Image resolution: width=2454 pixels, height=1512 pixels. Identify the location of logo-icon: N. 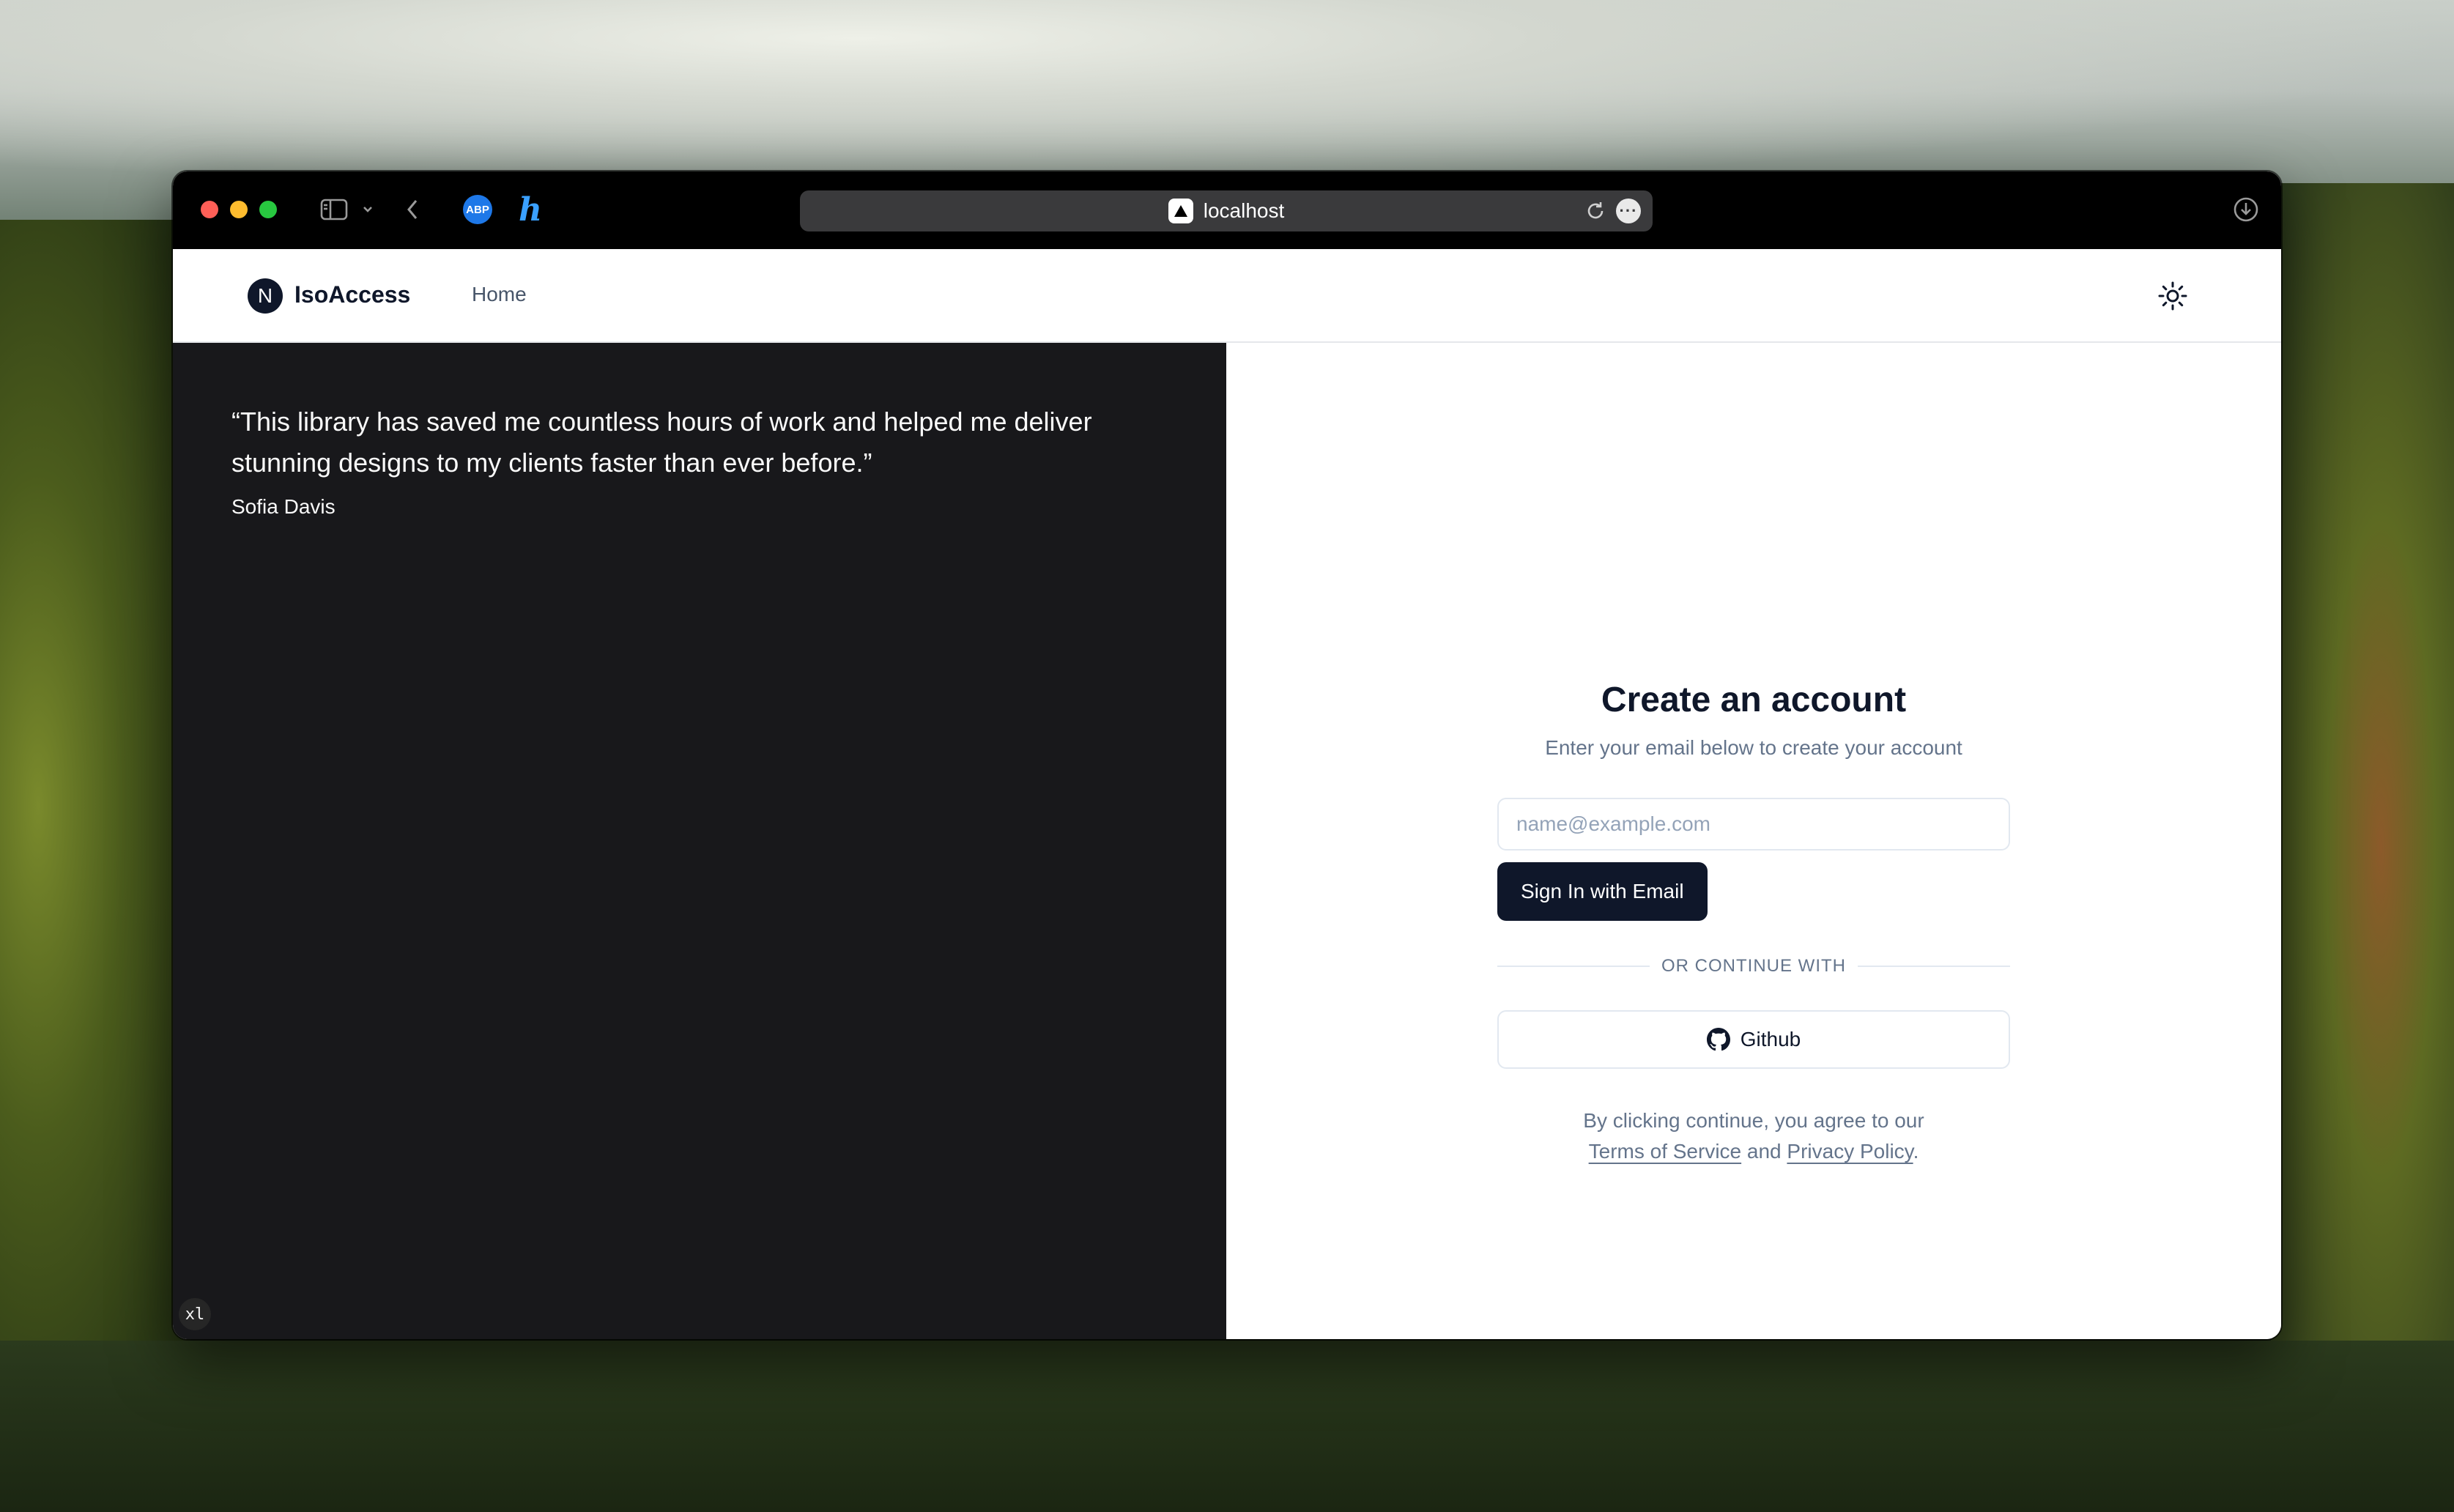
(265, 296).